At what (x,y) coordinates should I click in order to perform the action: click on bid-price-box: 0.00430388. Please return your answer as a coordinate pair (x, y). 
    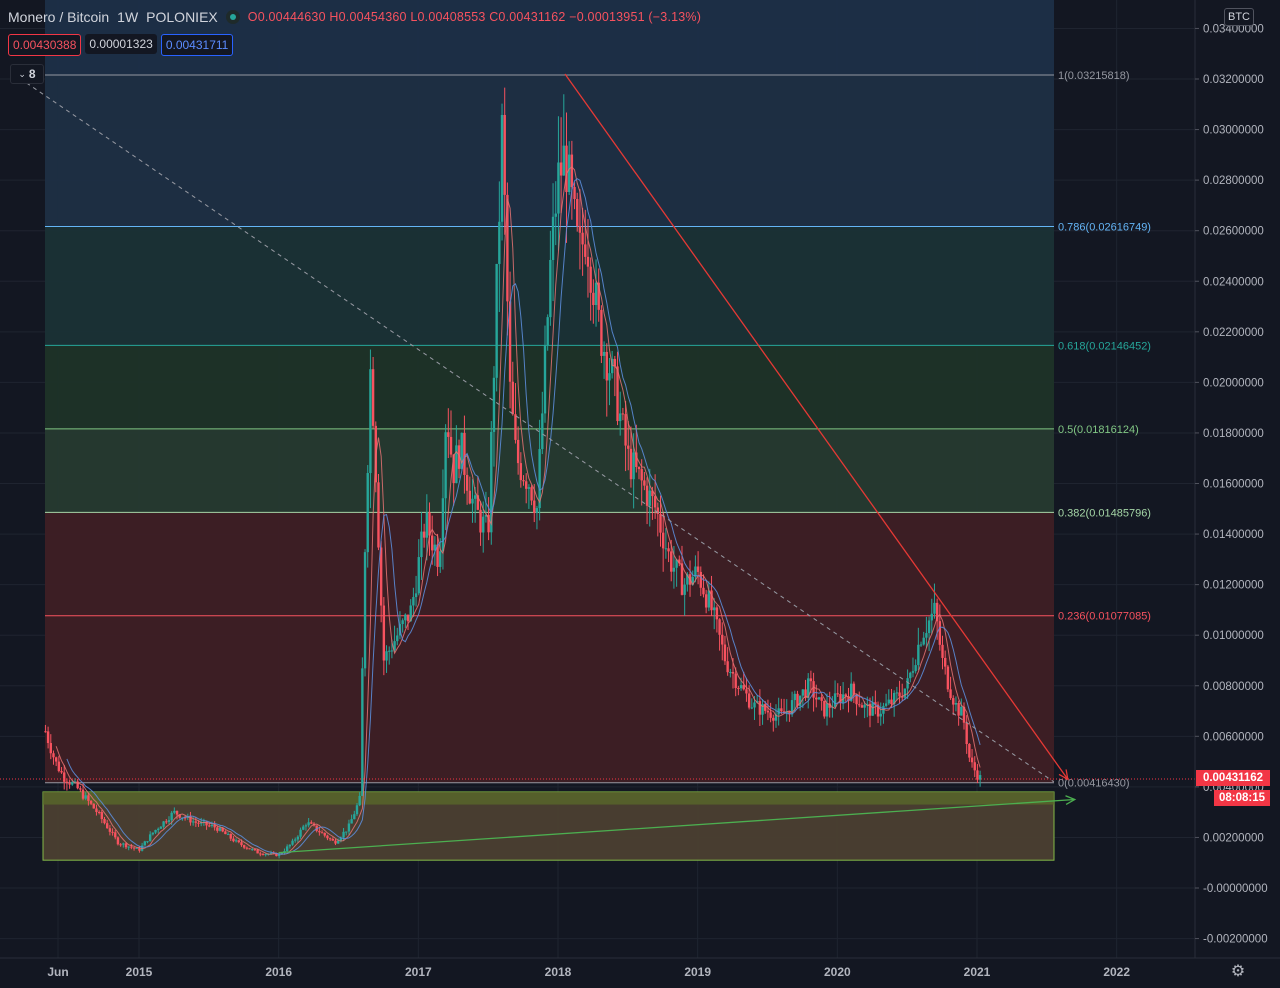
    Looking at the image, I should click on (45, 45).